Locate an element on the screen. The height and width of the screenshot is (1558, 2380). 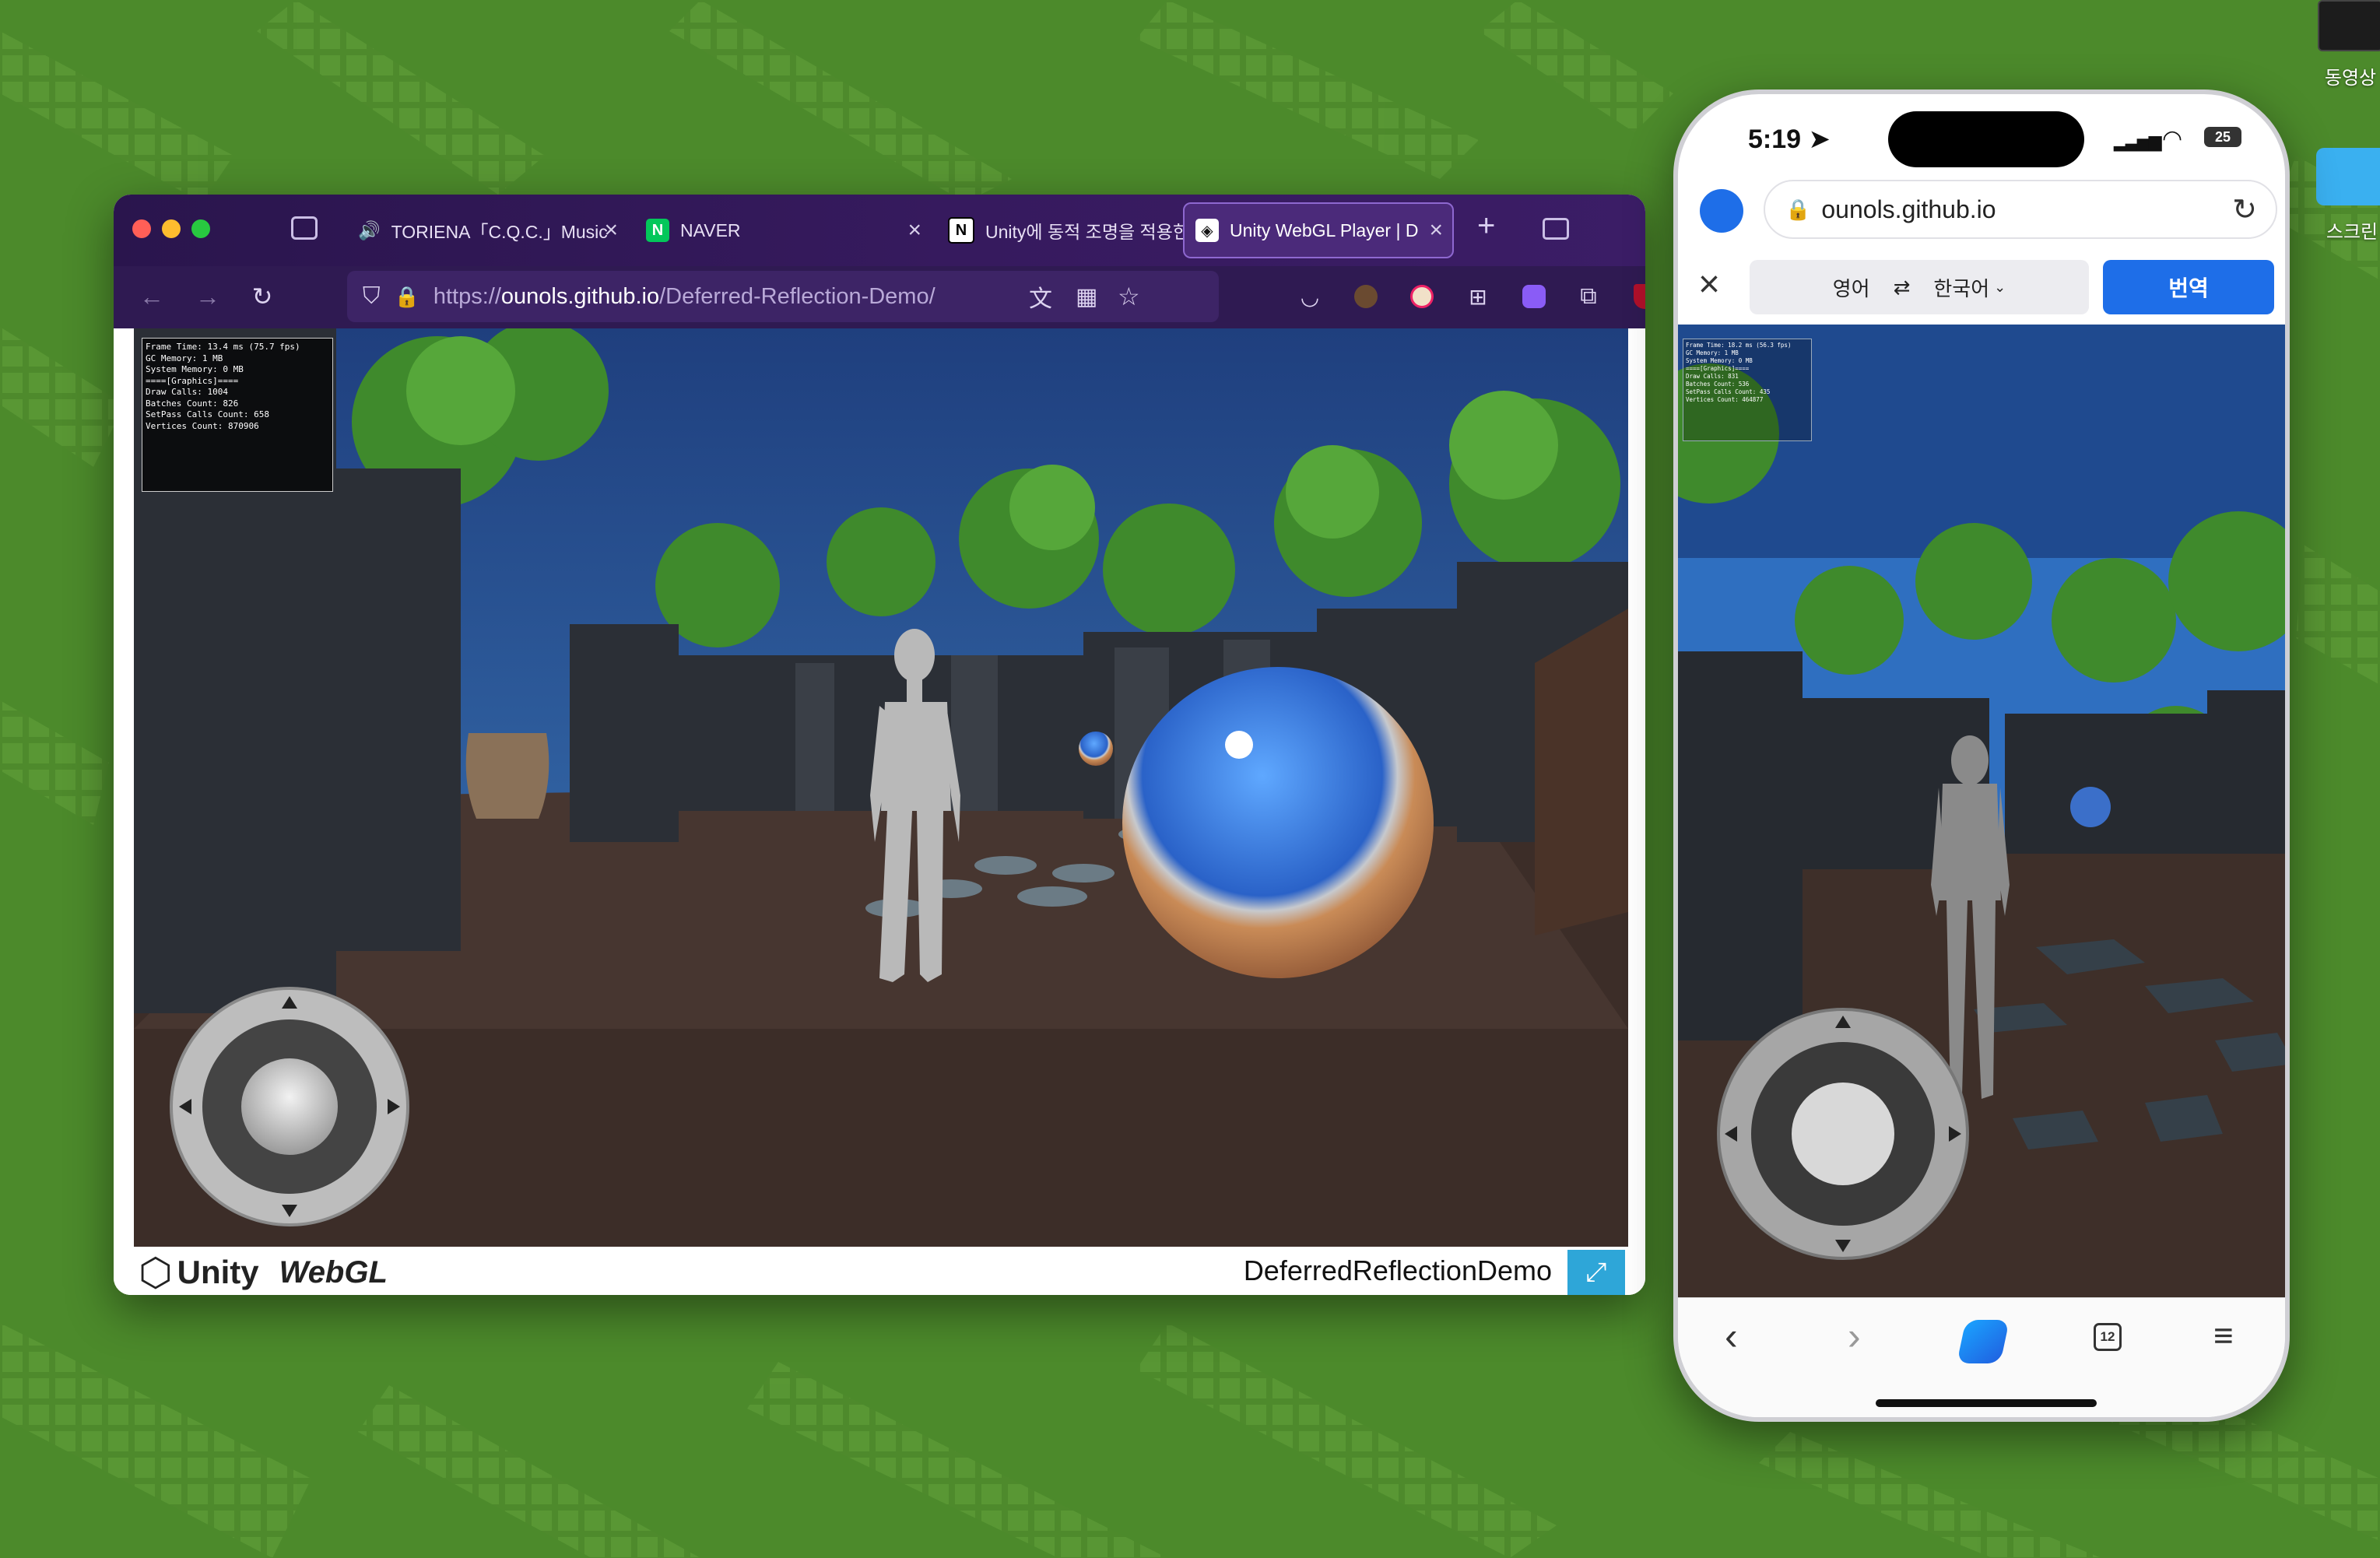
tabs-button: 12 is located at coordinates (2108, 1337).